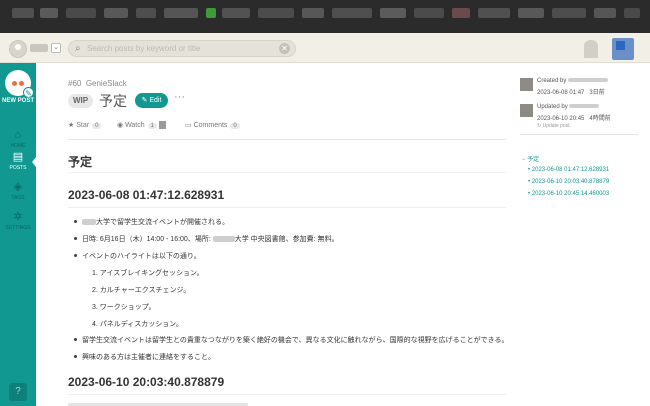 The image size is (650, 406). What do you see at coordinates (97, 126) in the screenshot?
I see `star-count: 0` at bounding box center [97, 126].